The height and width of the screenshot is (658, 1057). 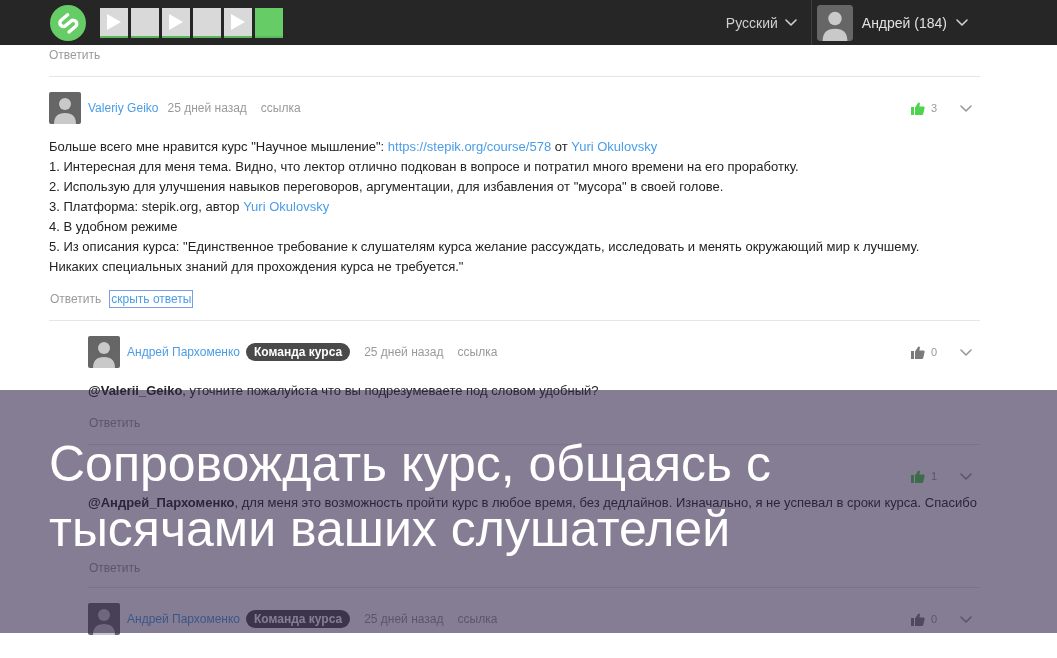 What do you see at coordinates (123, 108) in the screenshot?
I see `author-link: Valeriy Geiko` at bounding box center [123, 108].